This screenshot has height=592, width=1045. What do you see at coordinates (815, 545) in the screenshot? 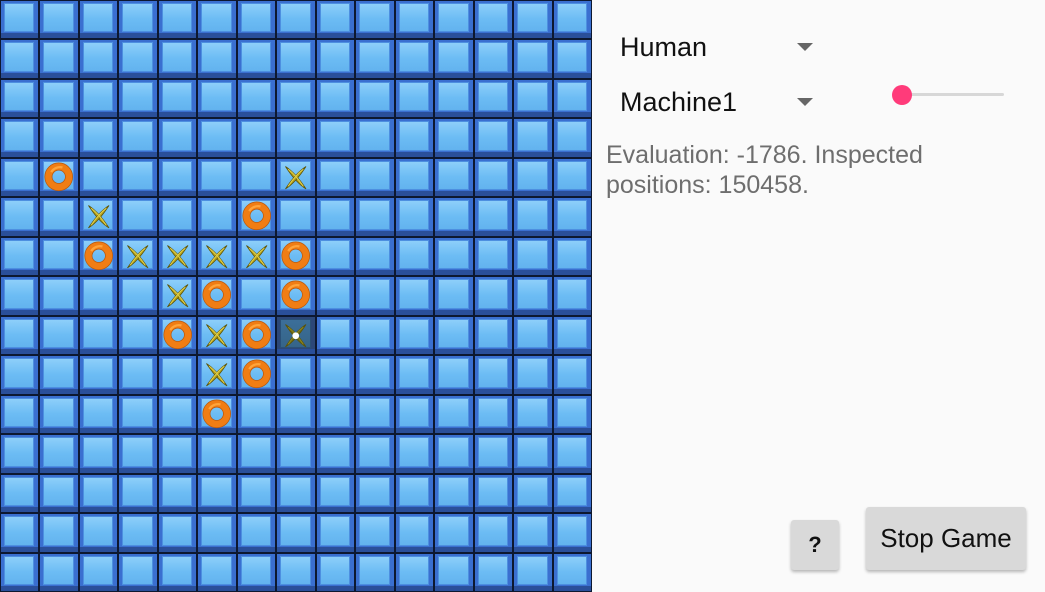
I see `help-button: ?` at bounding box center [815, 545].